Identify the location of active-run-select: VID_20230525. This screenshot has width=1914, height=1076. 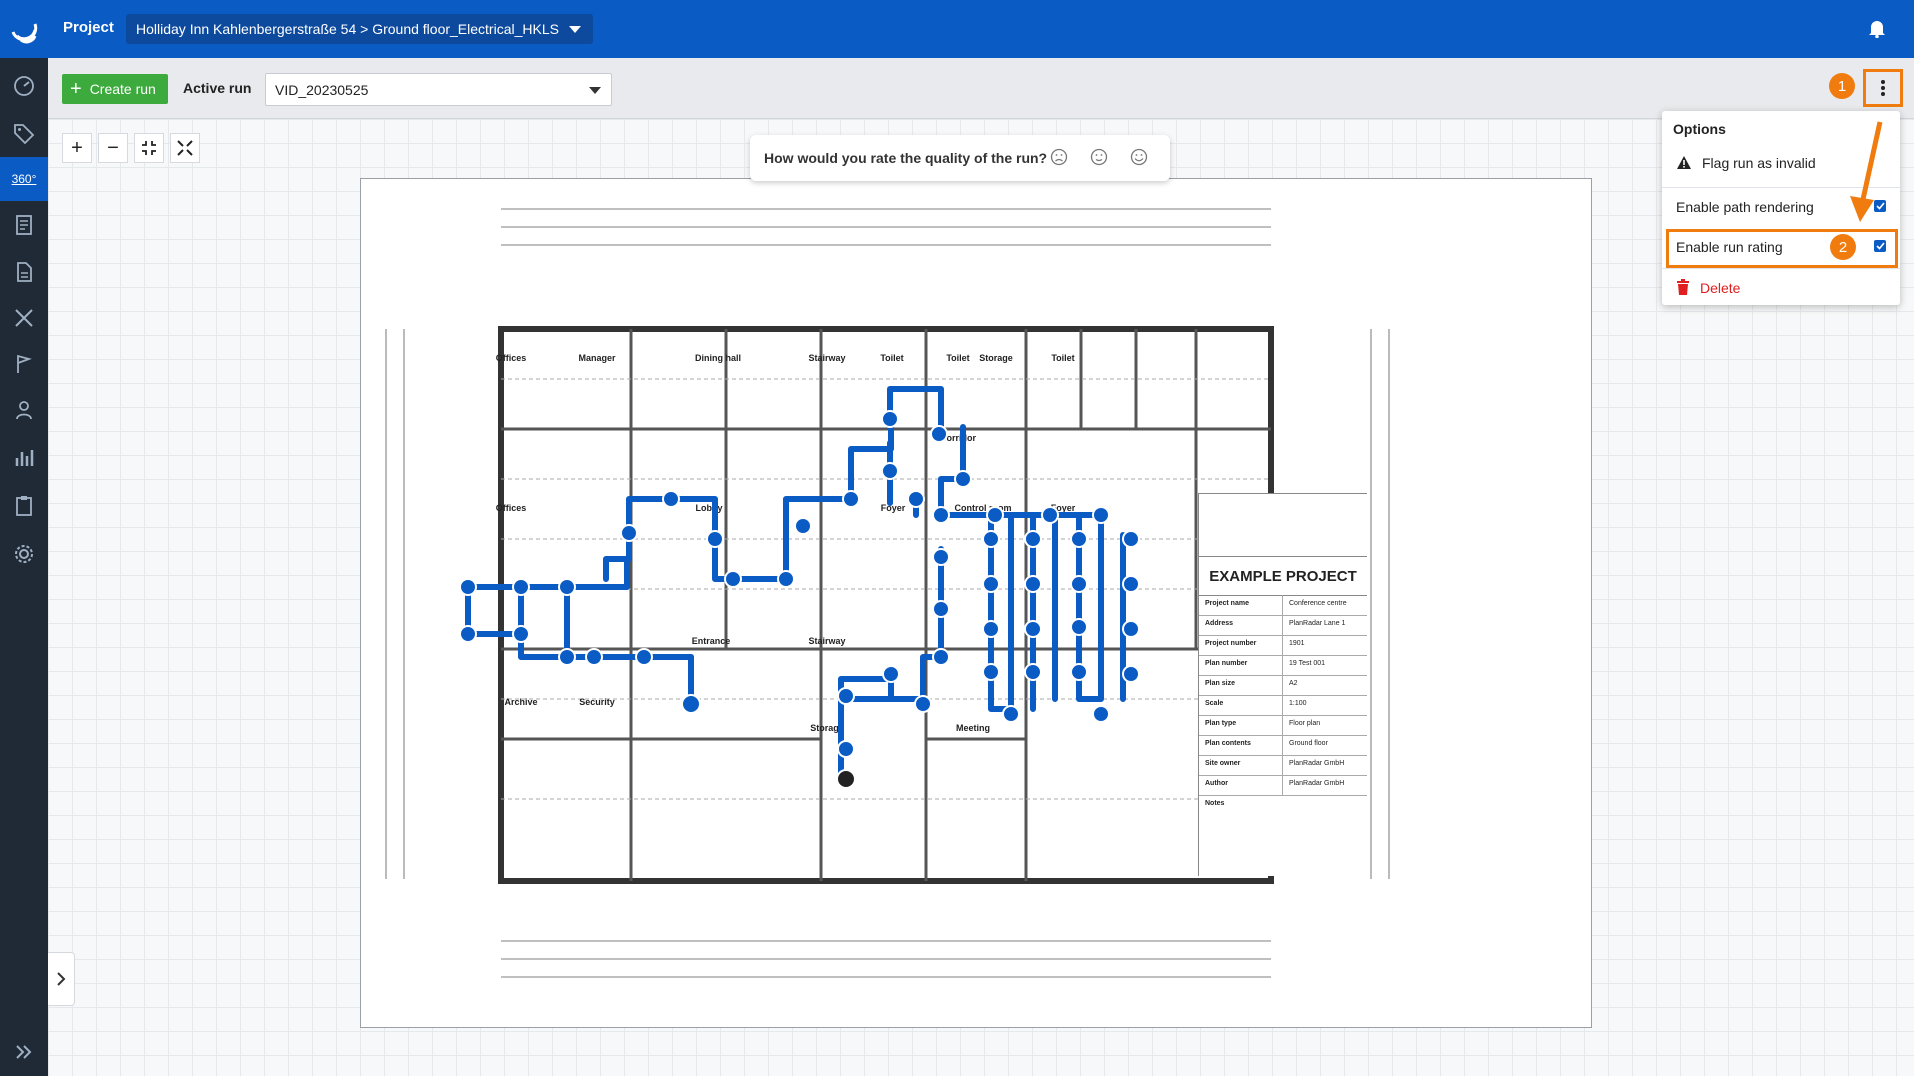
(438, 89).